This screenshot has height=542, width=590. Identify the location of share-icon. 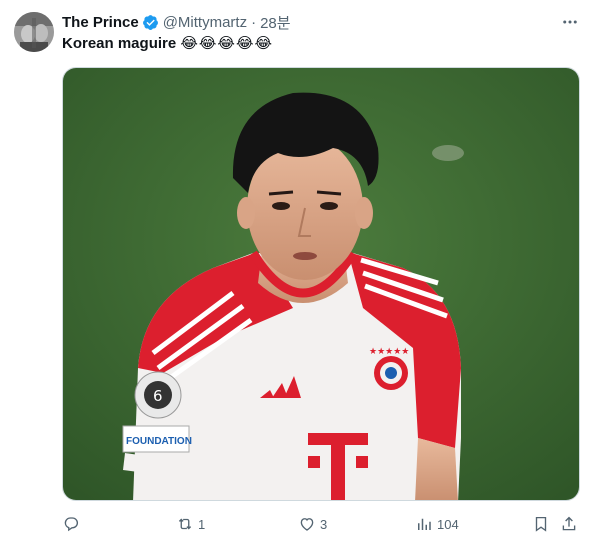
(569, 523).